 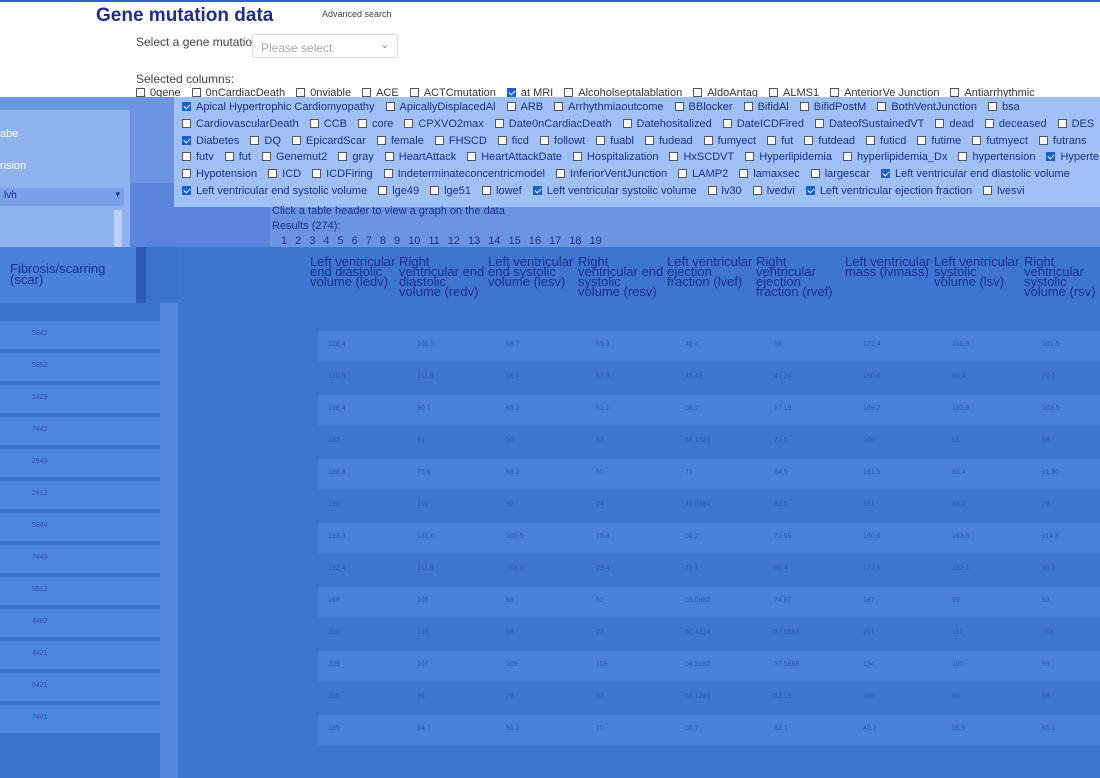 What do you see at coordinates (284, 241) in the screenshot?
I see `page-link: 1` at bounding box center [284, 241].